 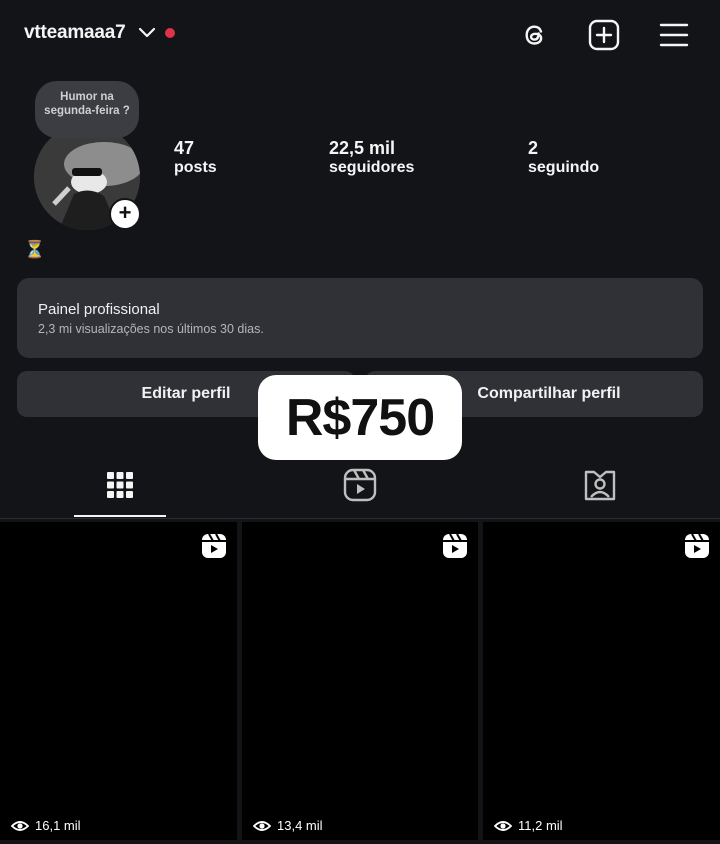 What do you see at coordinates (147, 33) in the screenshot?
I see `chevron-down-icon` at bounding box center [147, 33].